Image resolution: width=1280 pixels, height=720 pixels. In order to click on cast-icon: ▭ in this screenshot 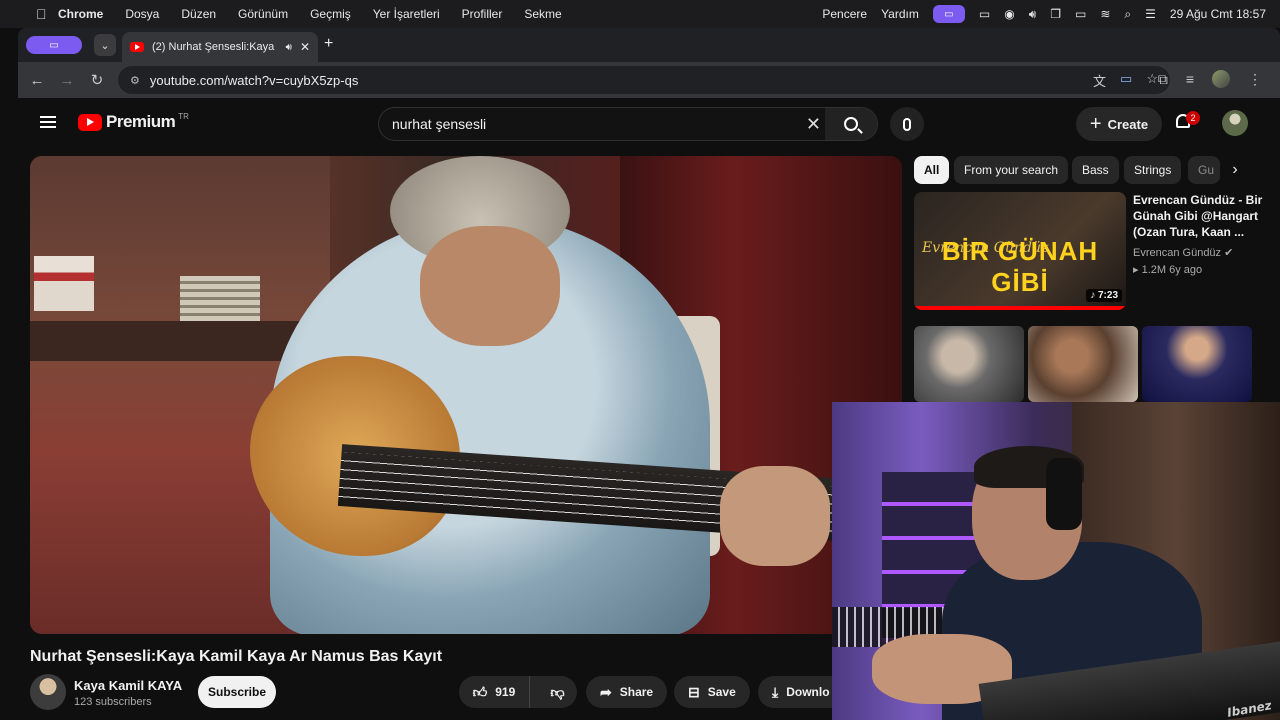, I will do `click(1126, 80)`.